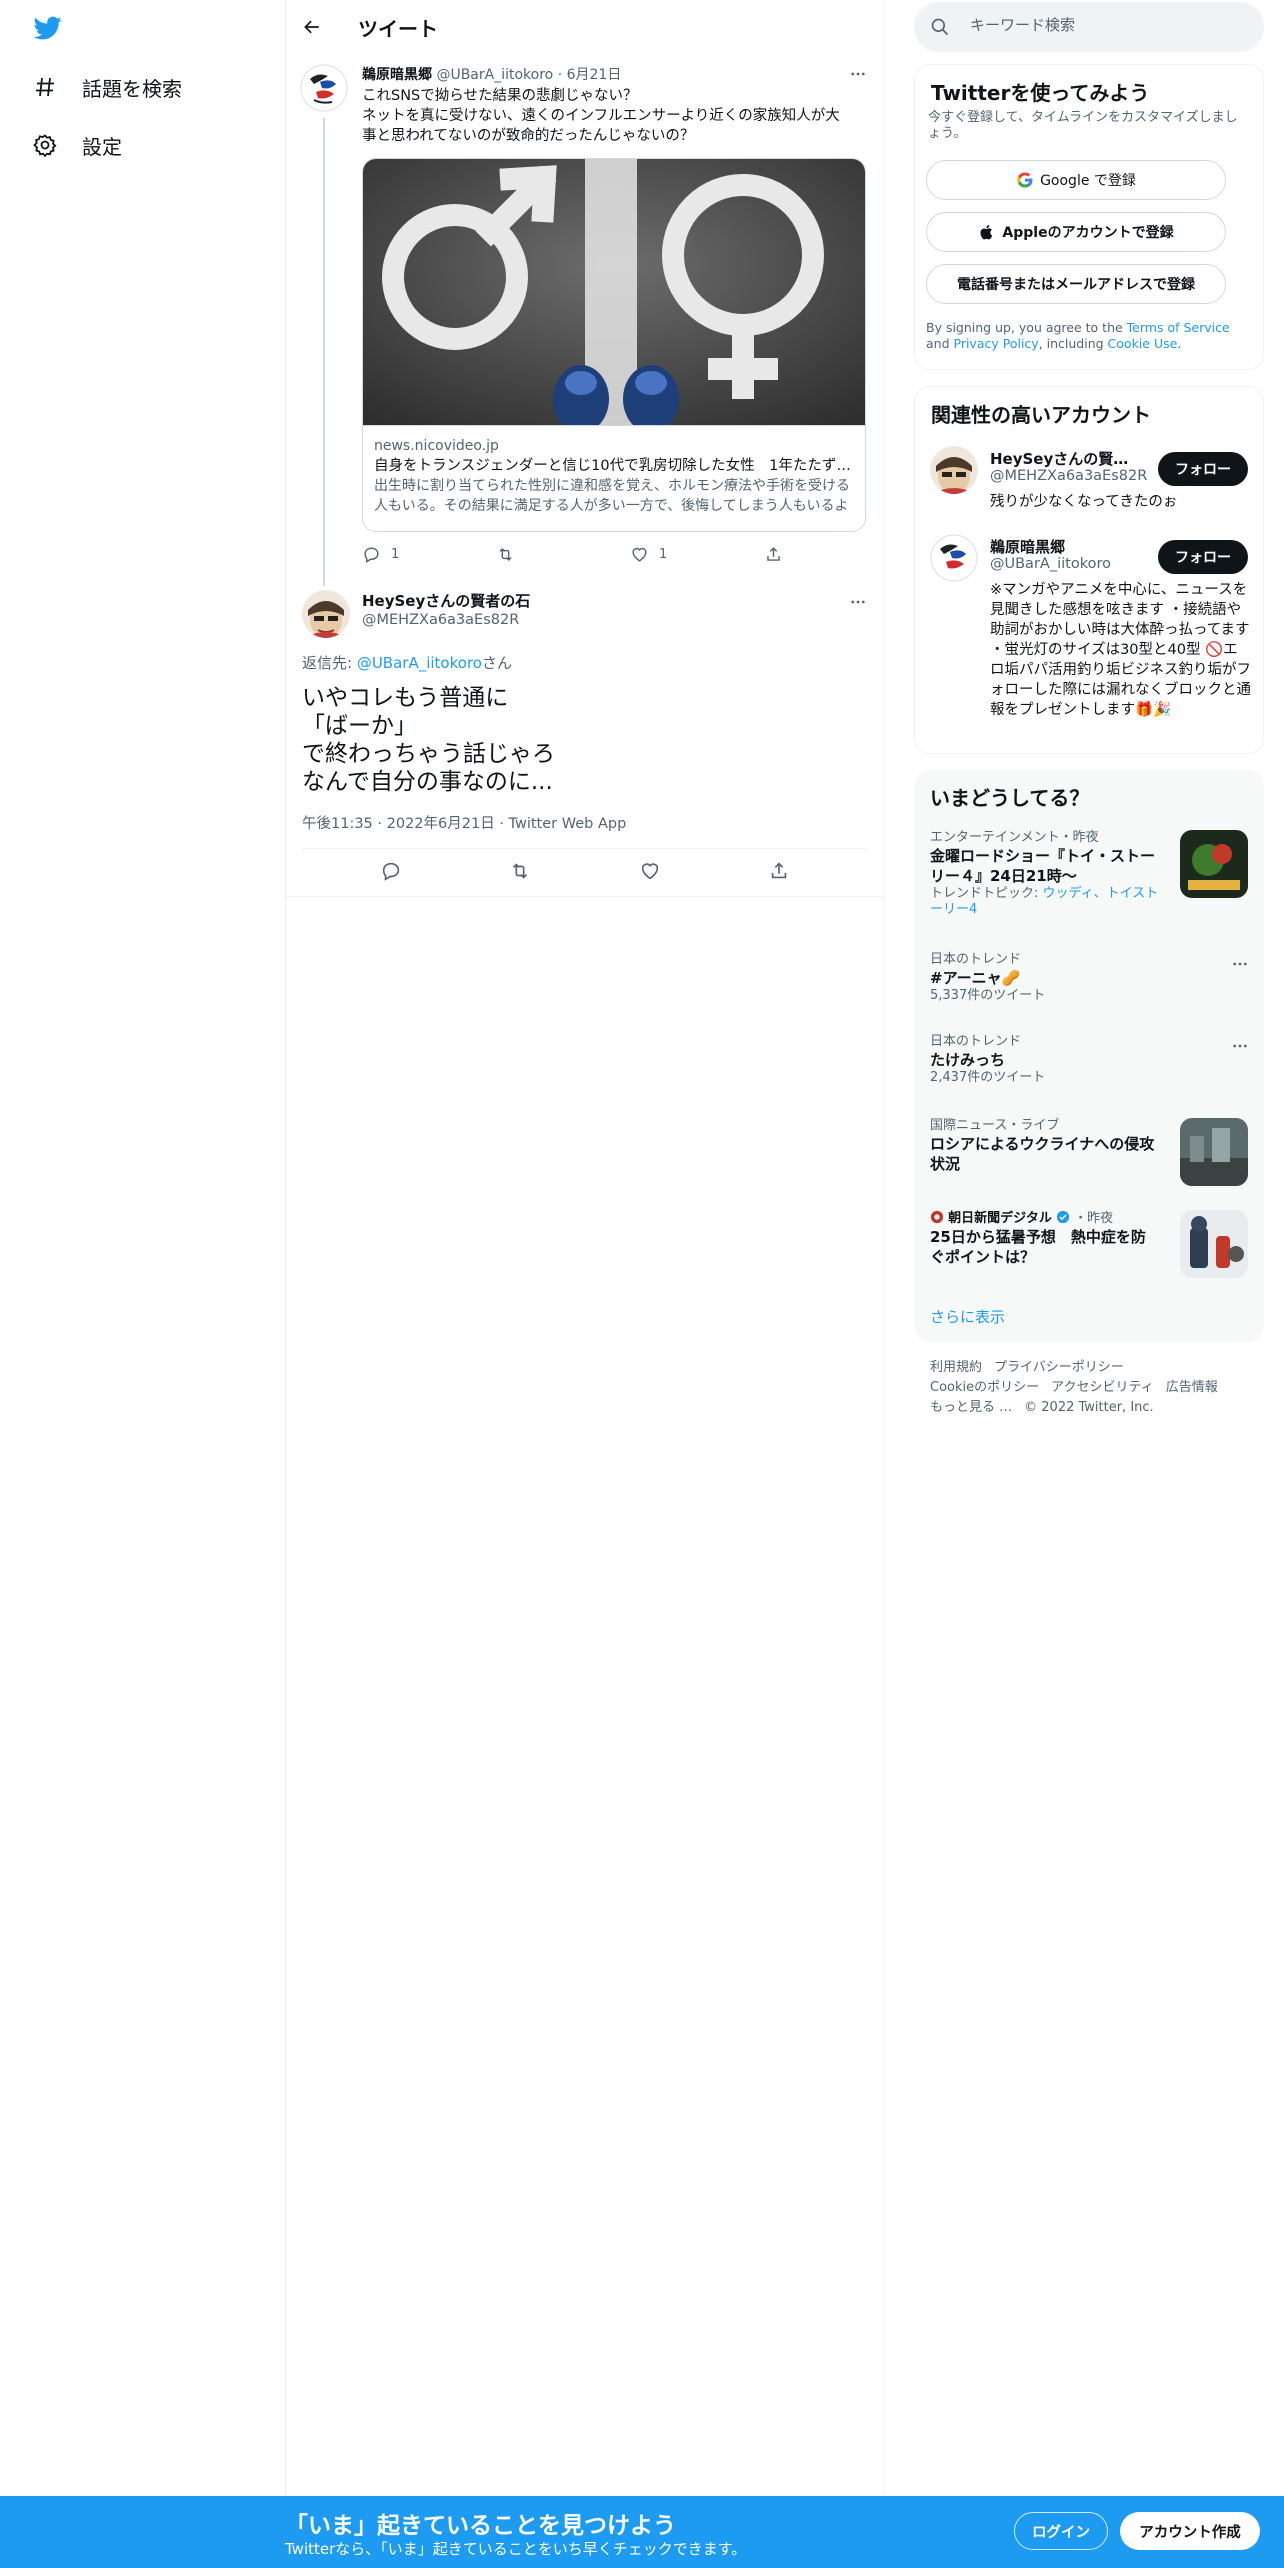  What do you see at coordinates (337, 824) in the screenshot?
I see `tweet-time: 午後11:35` at bounding box center [337, 824].